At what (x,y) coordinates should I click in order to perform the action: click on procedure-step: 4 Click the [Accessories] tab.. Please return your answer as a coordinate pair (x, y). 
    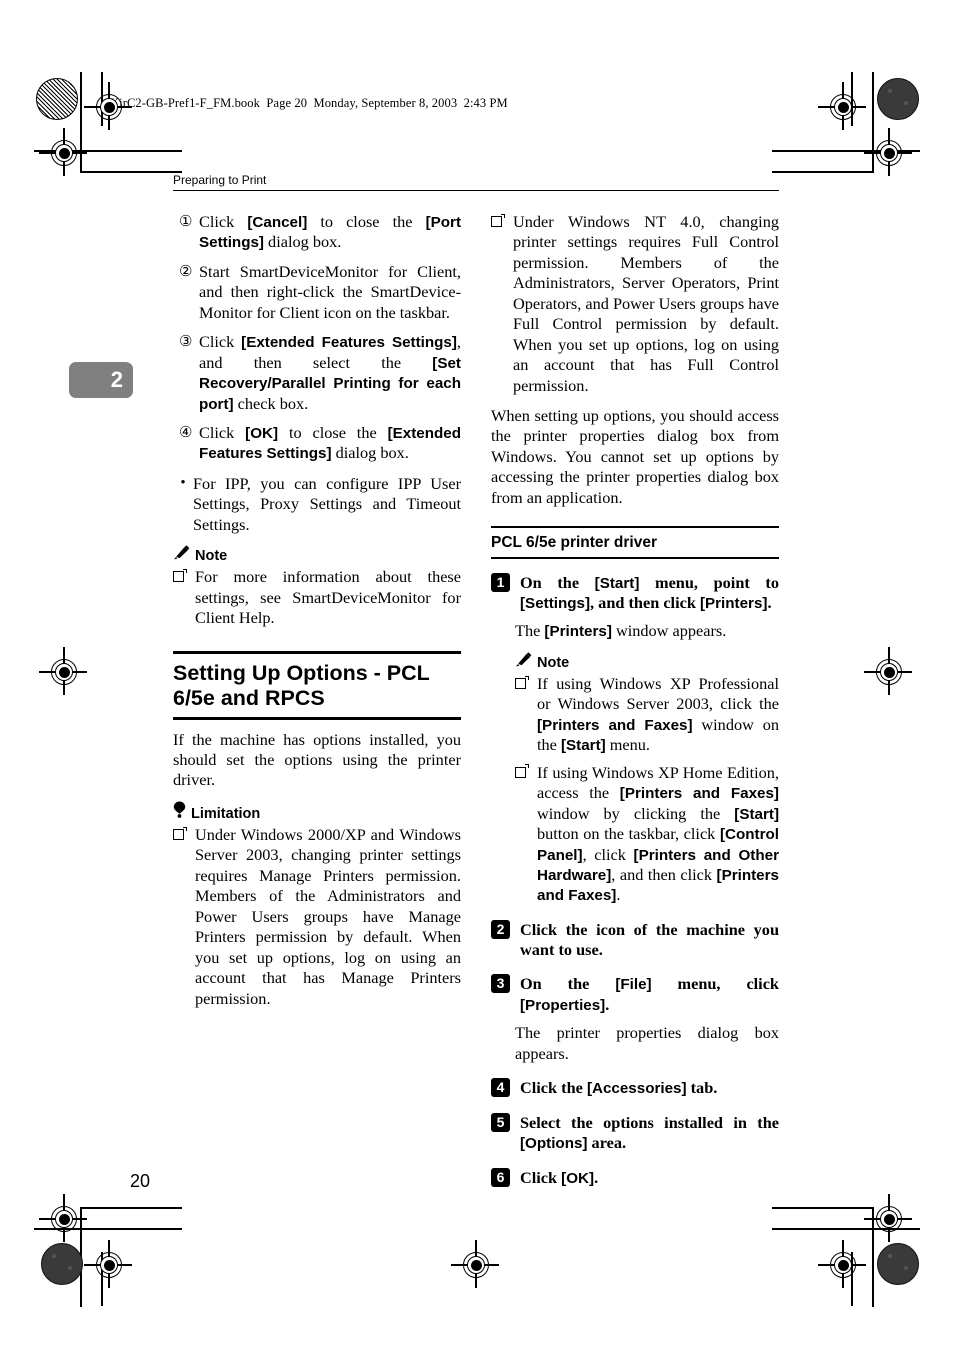
    Looking at the image, I should click on (635, 1088).